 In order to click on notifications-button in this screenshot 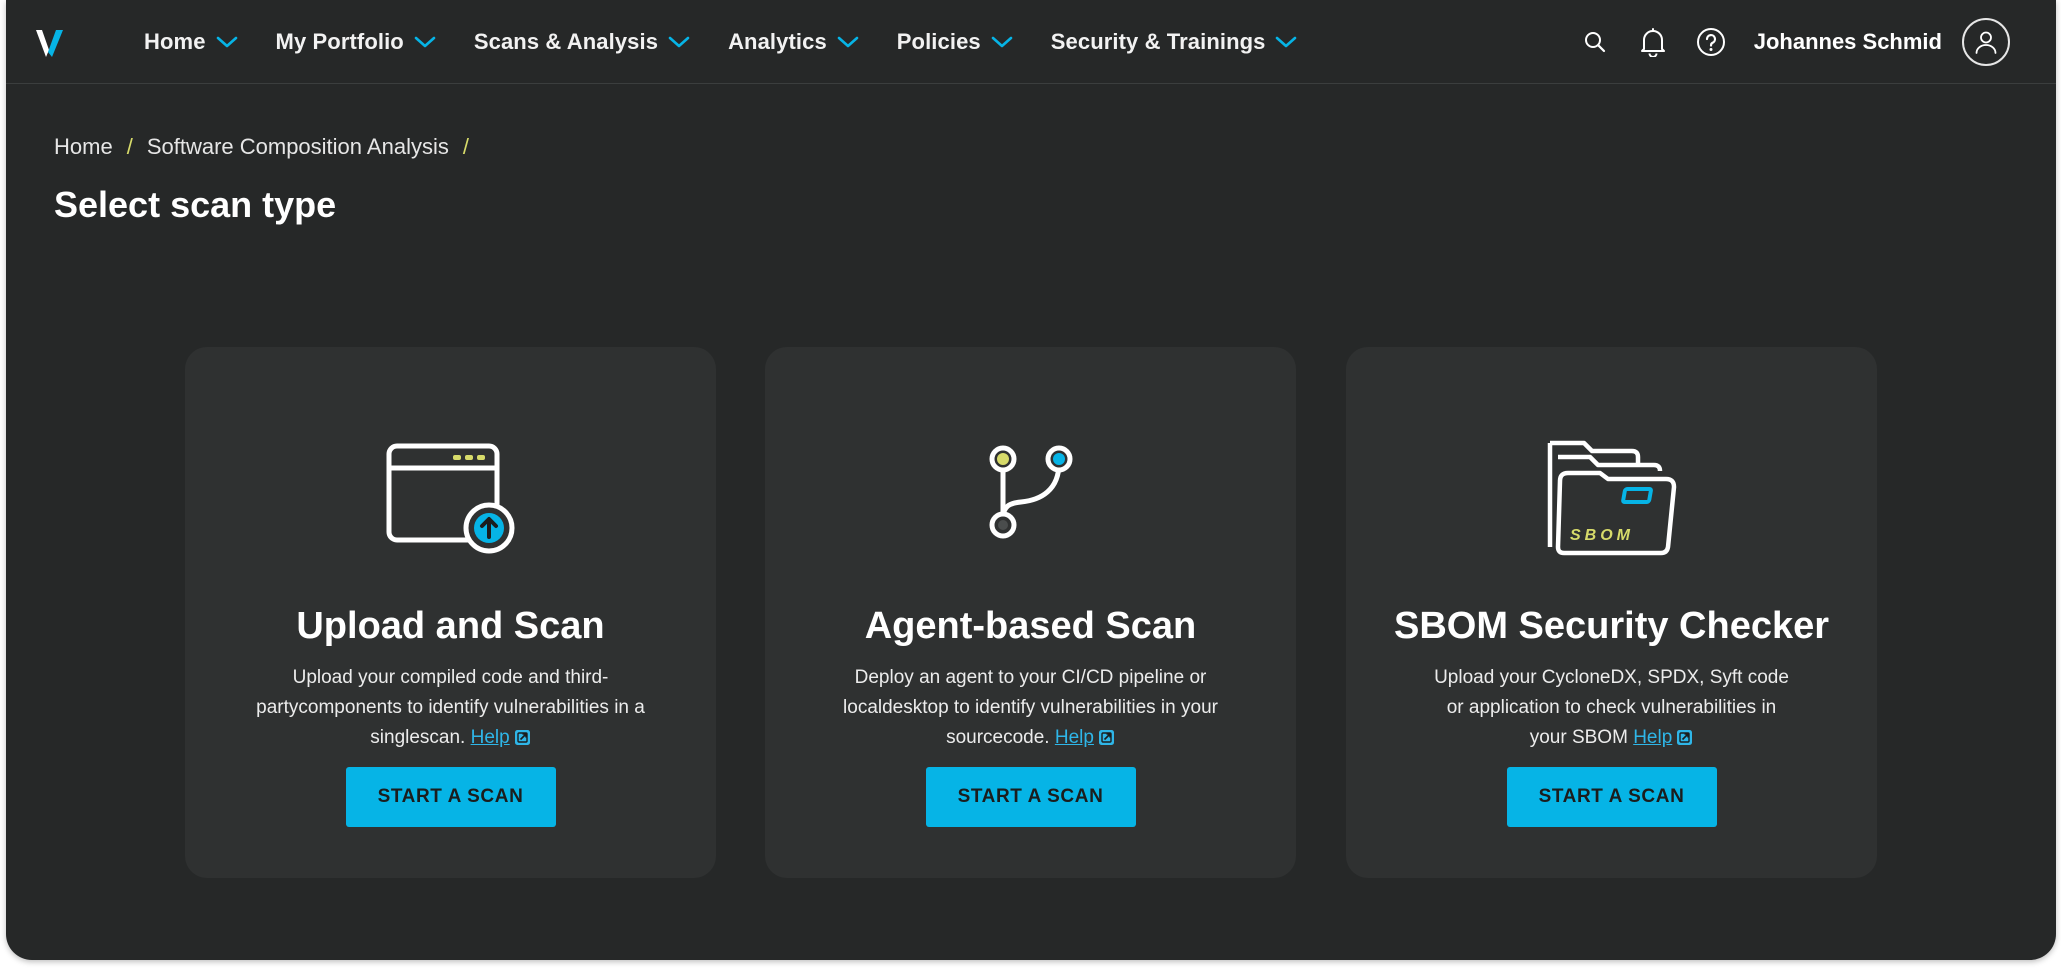, I will do `click(1653, 42)`.